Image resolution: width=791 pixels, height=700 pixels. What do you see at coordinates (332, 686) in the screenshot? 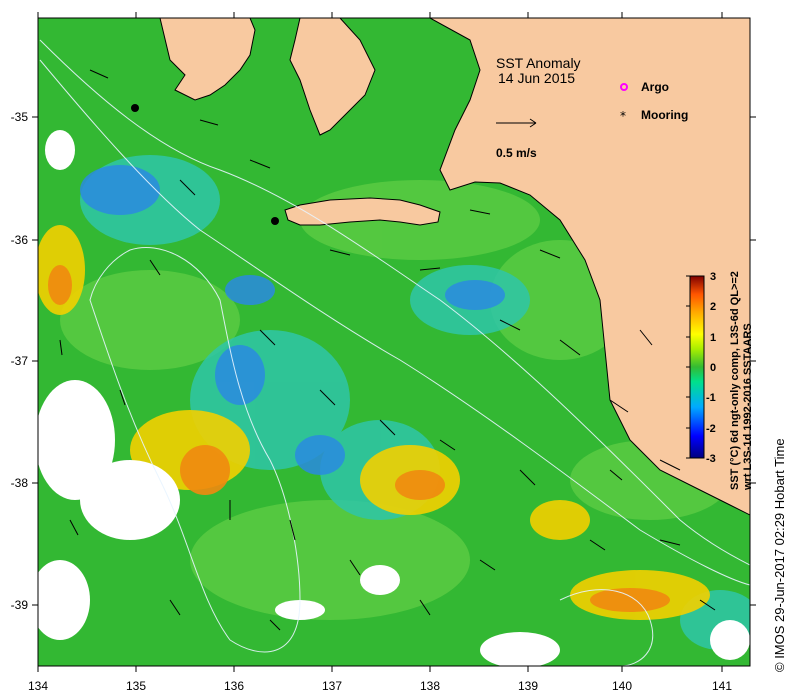
I see `lon-tick-label: 137` at bounding box center [332, 686].